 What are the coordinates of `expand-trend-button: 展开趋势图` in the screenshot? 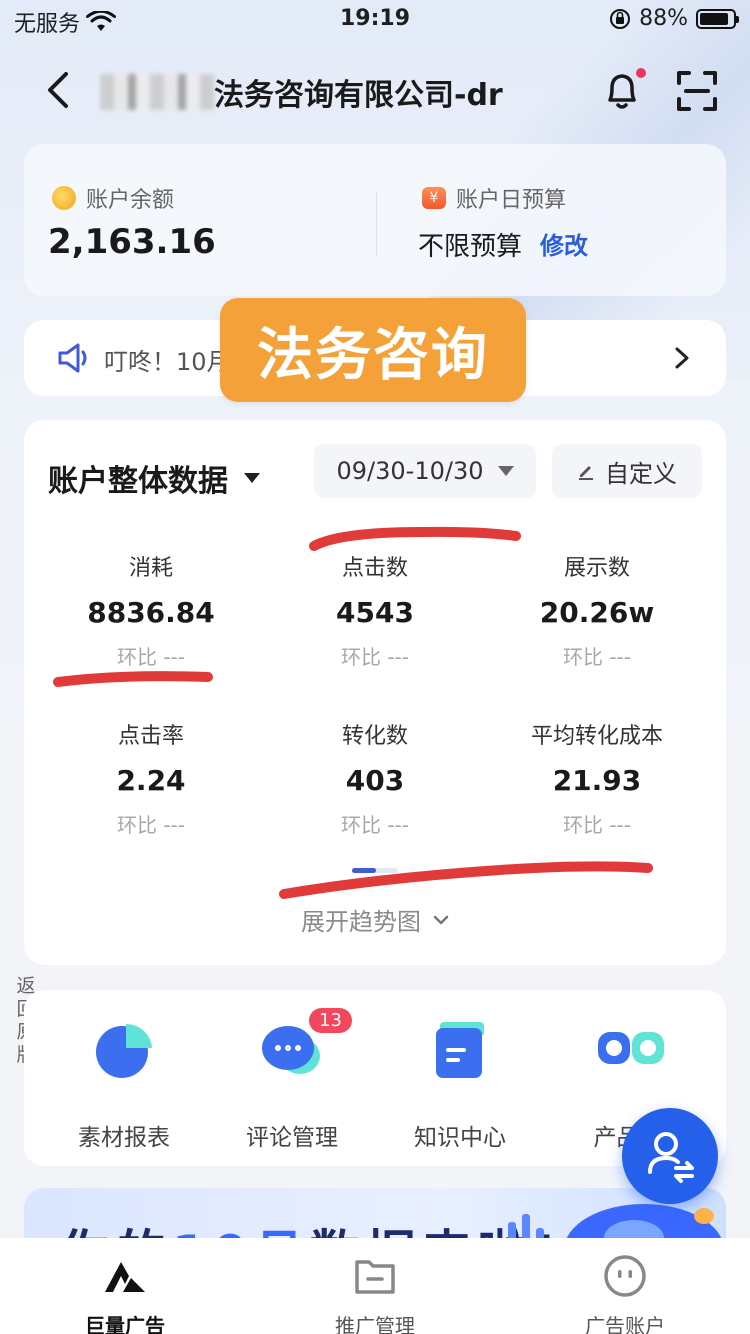 It's located at (375, 919).